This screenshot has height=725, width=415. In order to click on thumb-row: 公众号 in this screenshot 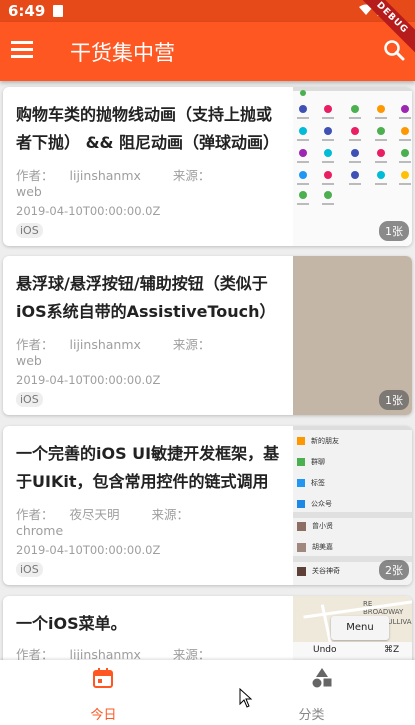, I will do `click(314, 504)`.